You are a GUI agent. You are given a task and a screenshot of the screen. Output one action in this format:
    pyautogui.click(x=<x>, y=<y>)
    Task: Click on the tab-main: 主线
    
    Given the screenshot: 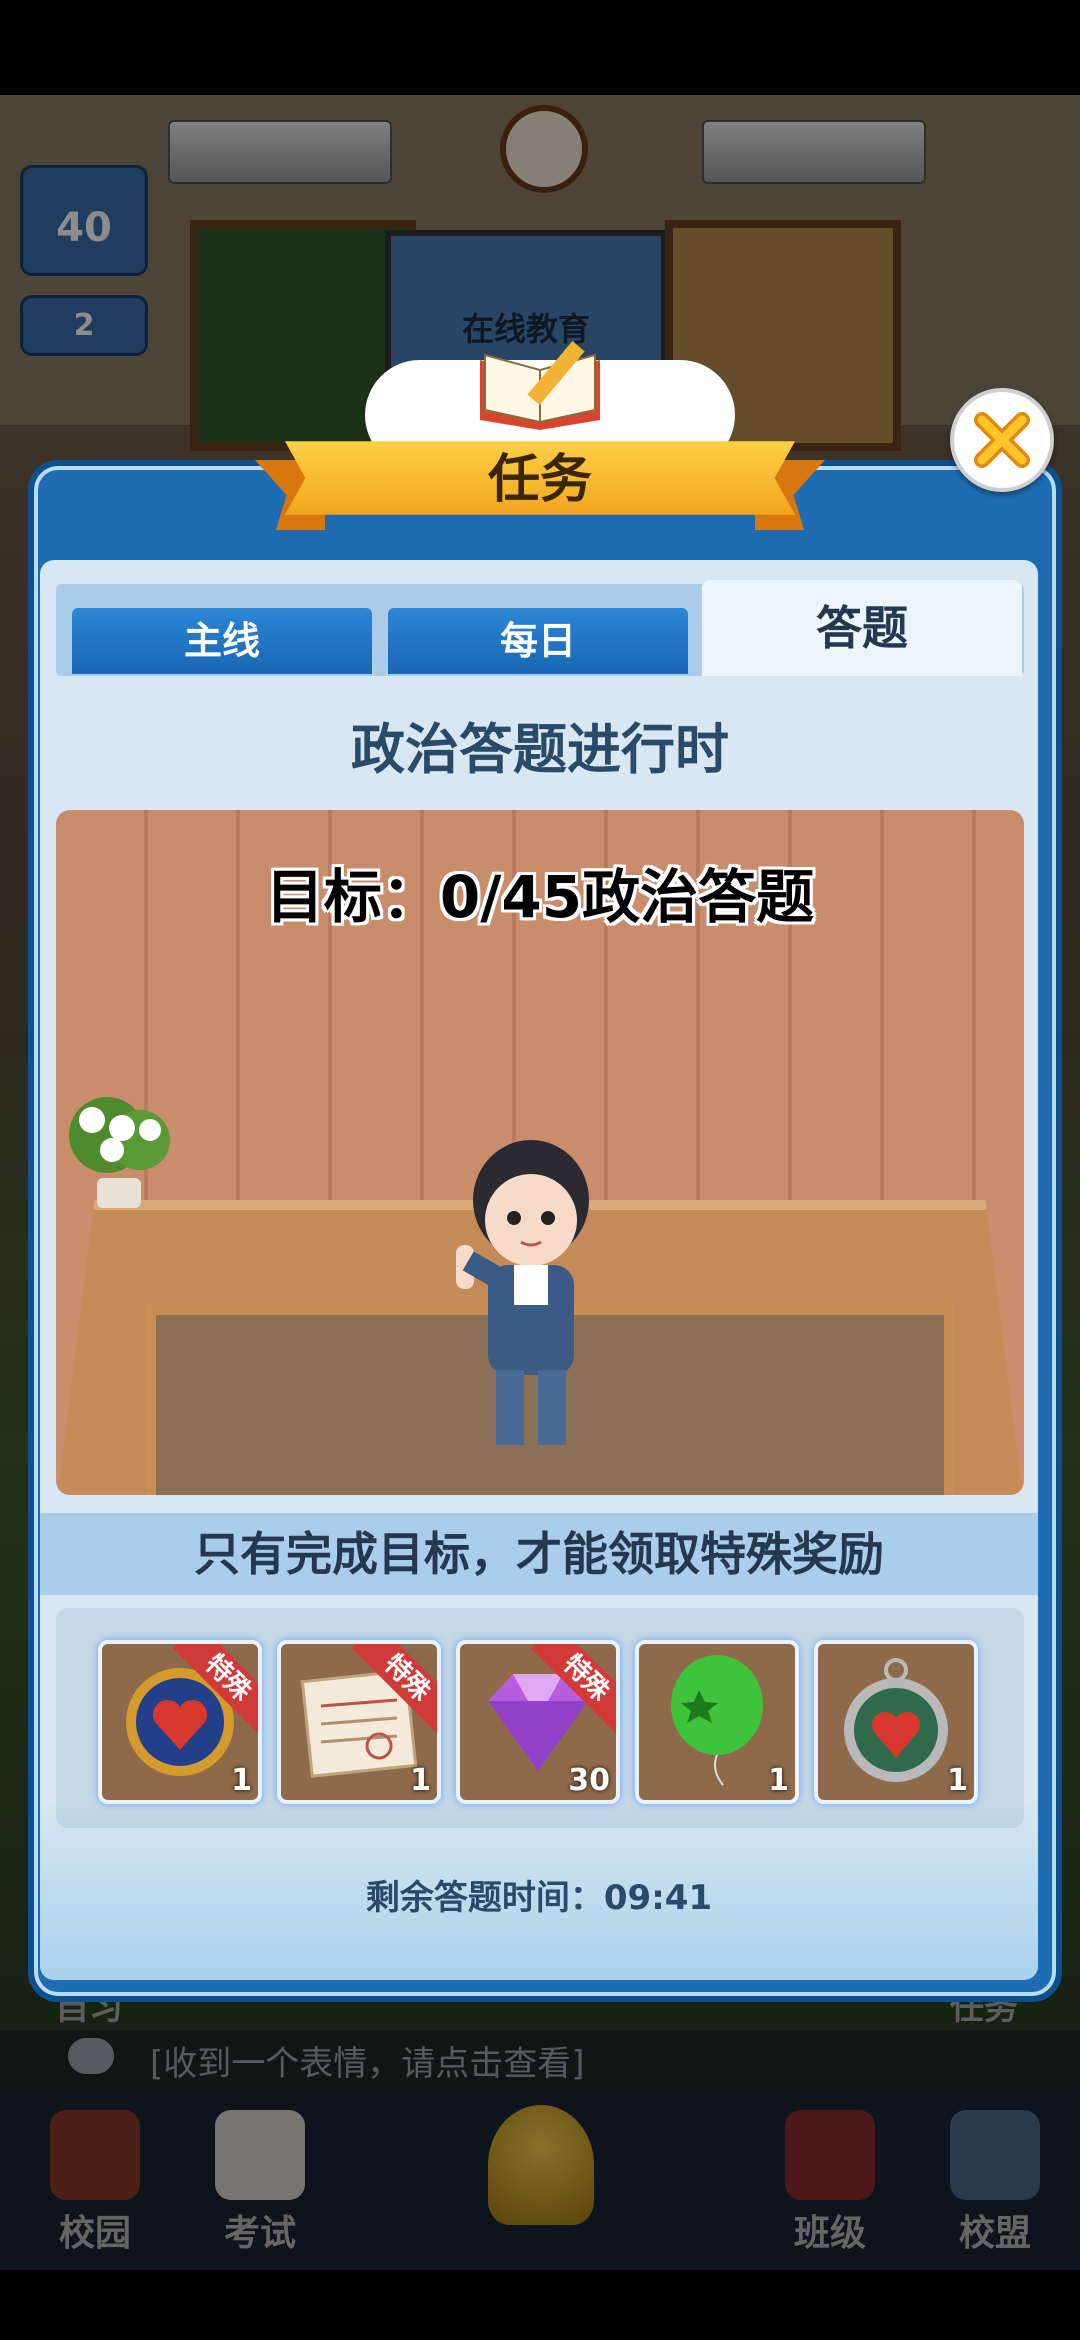 What is the action you would take?
    pyautogui.click(x=222, y=641)
    